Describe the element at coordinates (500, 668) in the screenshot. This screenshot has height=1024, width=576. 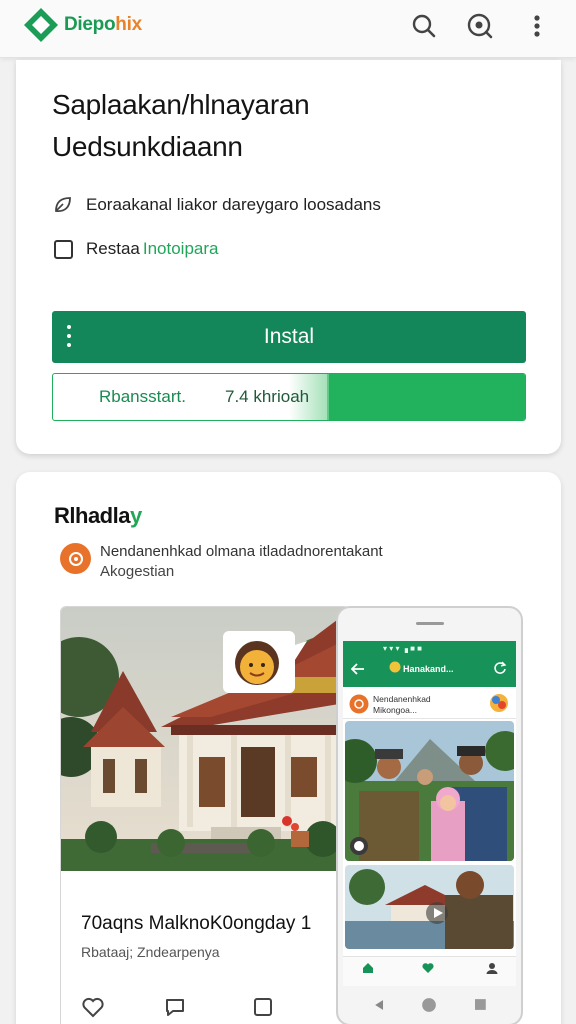
I see `refresh-icon` at that location.